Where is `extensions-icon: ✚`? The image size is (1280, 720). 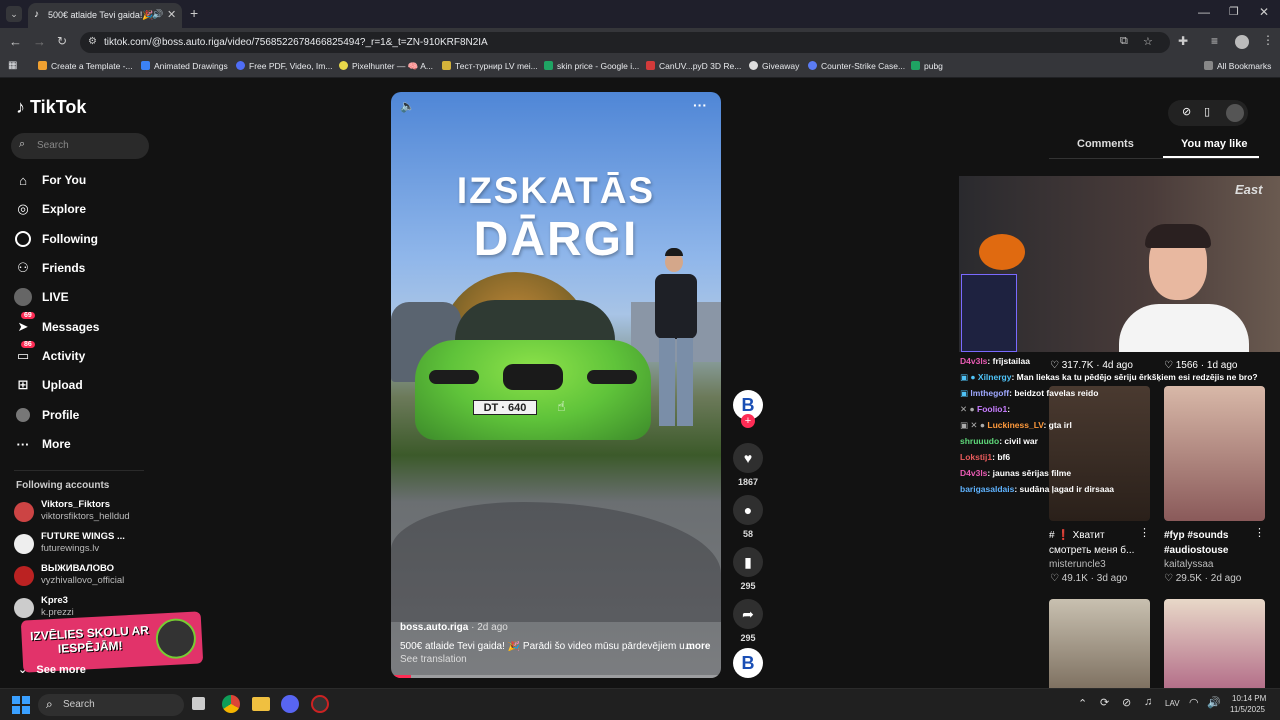 extensions-icon: ✚ is located at coordinates (1183, 41).